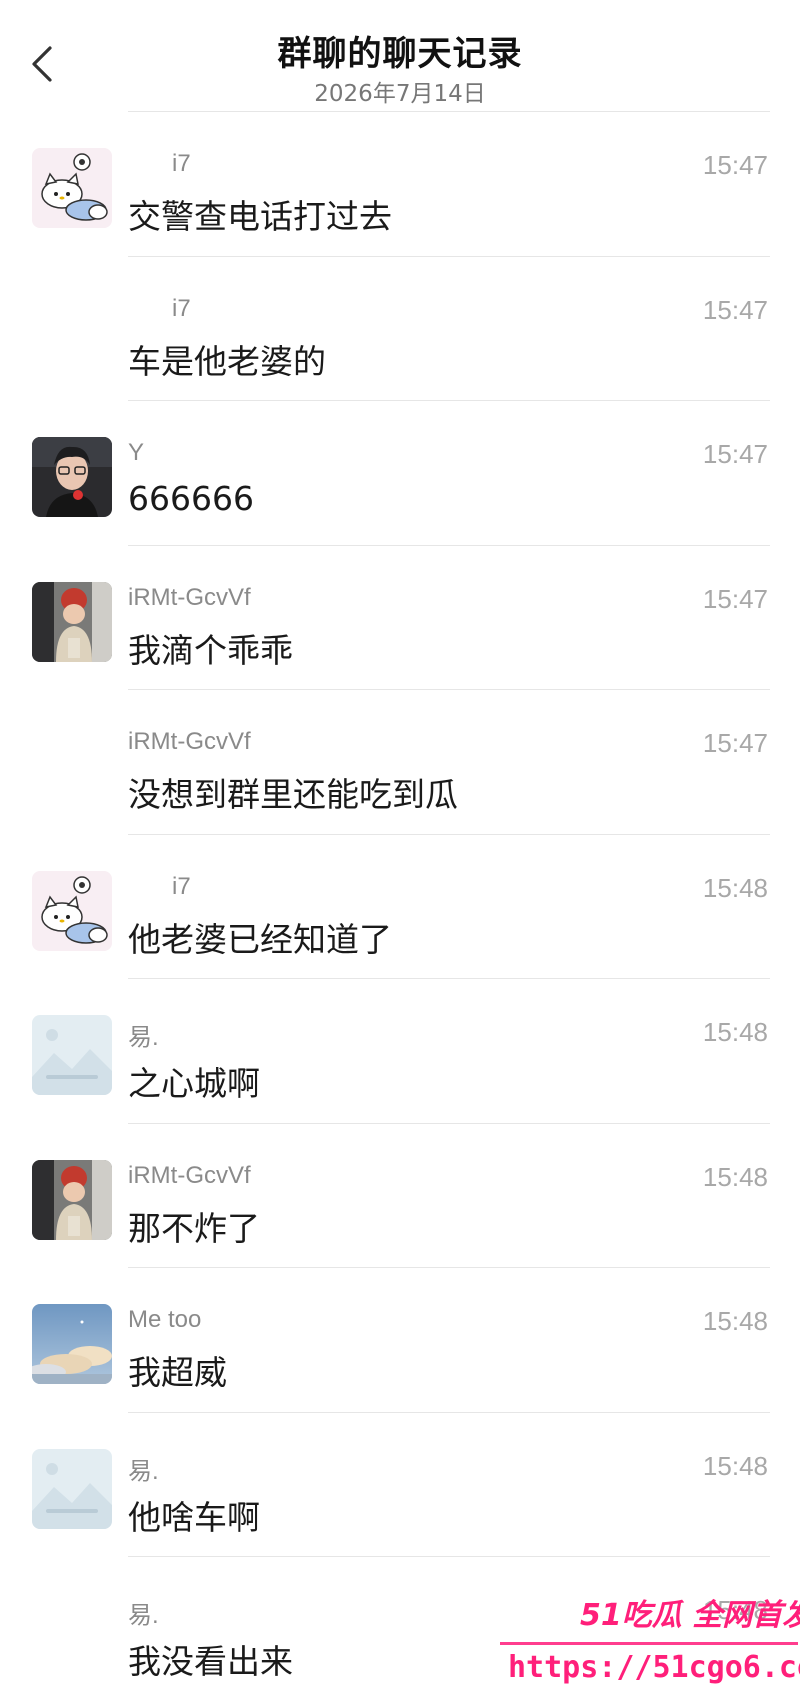 This screenshot has width=800, height=1696. Describe the element at coordinates (400, 618) in the screenshot. I see `message-row: iRMt-GcvVf 15:47 我滴个乖乖` at that location.